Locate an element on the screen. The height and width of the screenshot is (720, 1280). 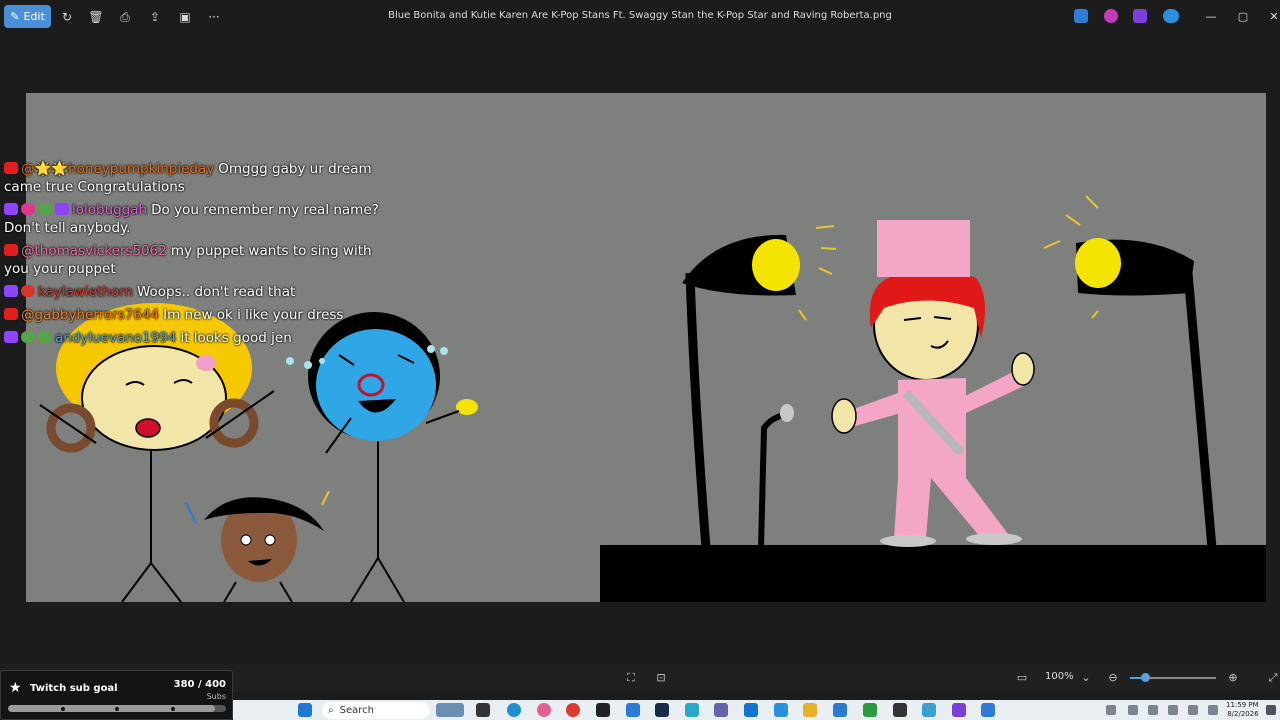
edit-label: Edit is located at coordinates (34, 16).